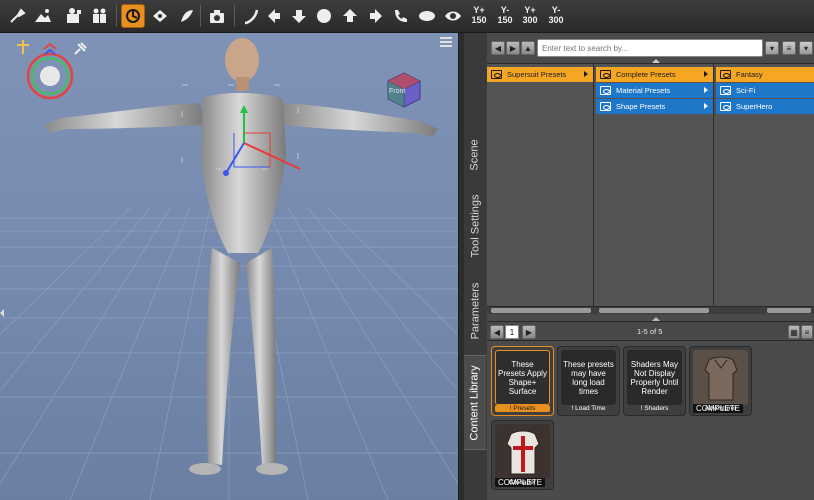  Describe the element at coordinates (401, 16) in the screenshot. I see `phone-icon` at that location.